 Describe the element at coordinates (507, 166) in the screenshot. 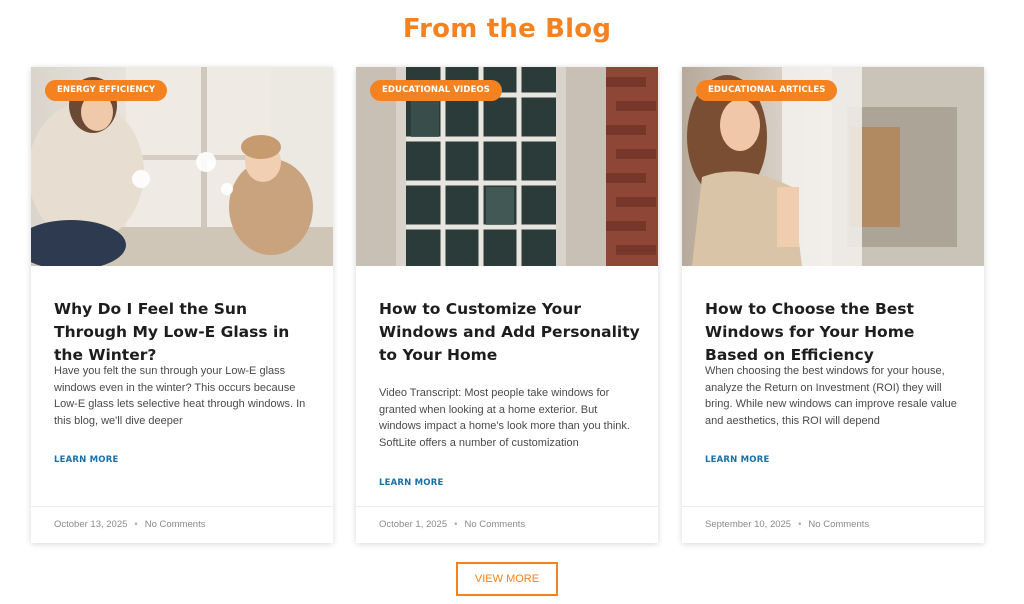

I see `post-image-brick-house-window: EDUCATIONAL VIDEOS` at that location.